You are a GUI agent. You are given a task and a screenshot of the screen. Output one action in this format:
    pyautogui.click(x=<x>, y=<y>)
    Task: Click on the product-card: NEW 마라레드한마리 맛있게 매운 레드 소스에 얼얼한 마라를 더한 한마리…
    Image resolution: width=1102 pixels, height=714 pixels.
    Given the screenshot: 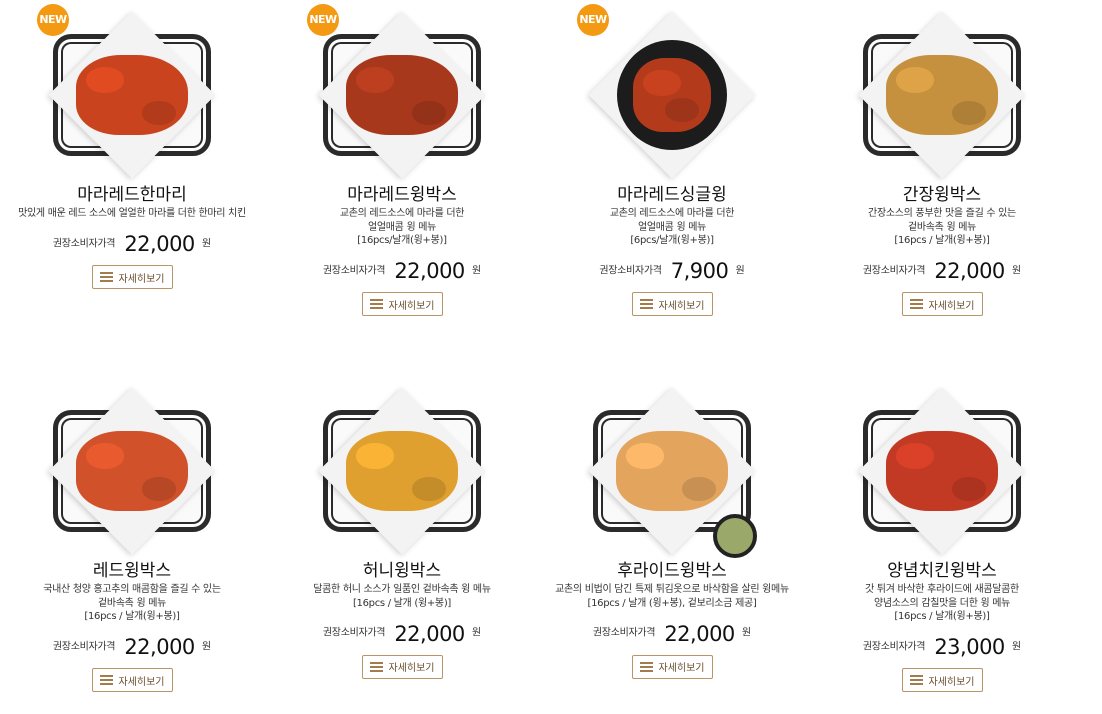 What is the action you would take?
    pyautogui.click(x=133, y=146)
    